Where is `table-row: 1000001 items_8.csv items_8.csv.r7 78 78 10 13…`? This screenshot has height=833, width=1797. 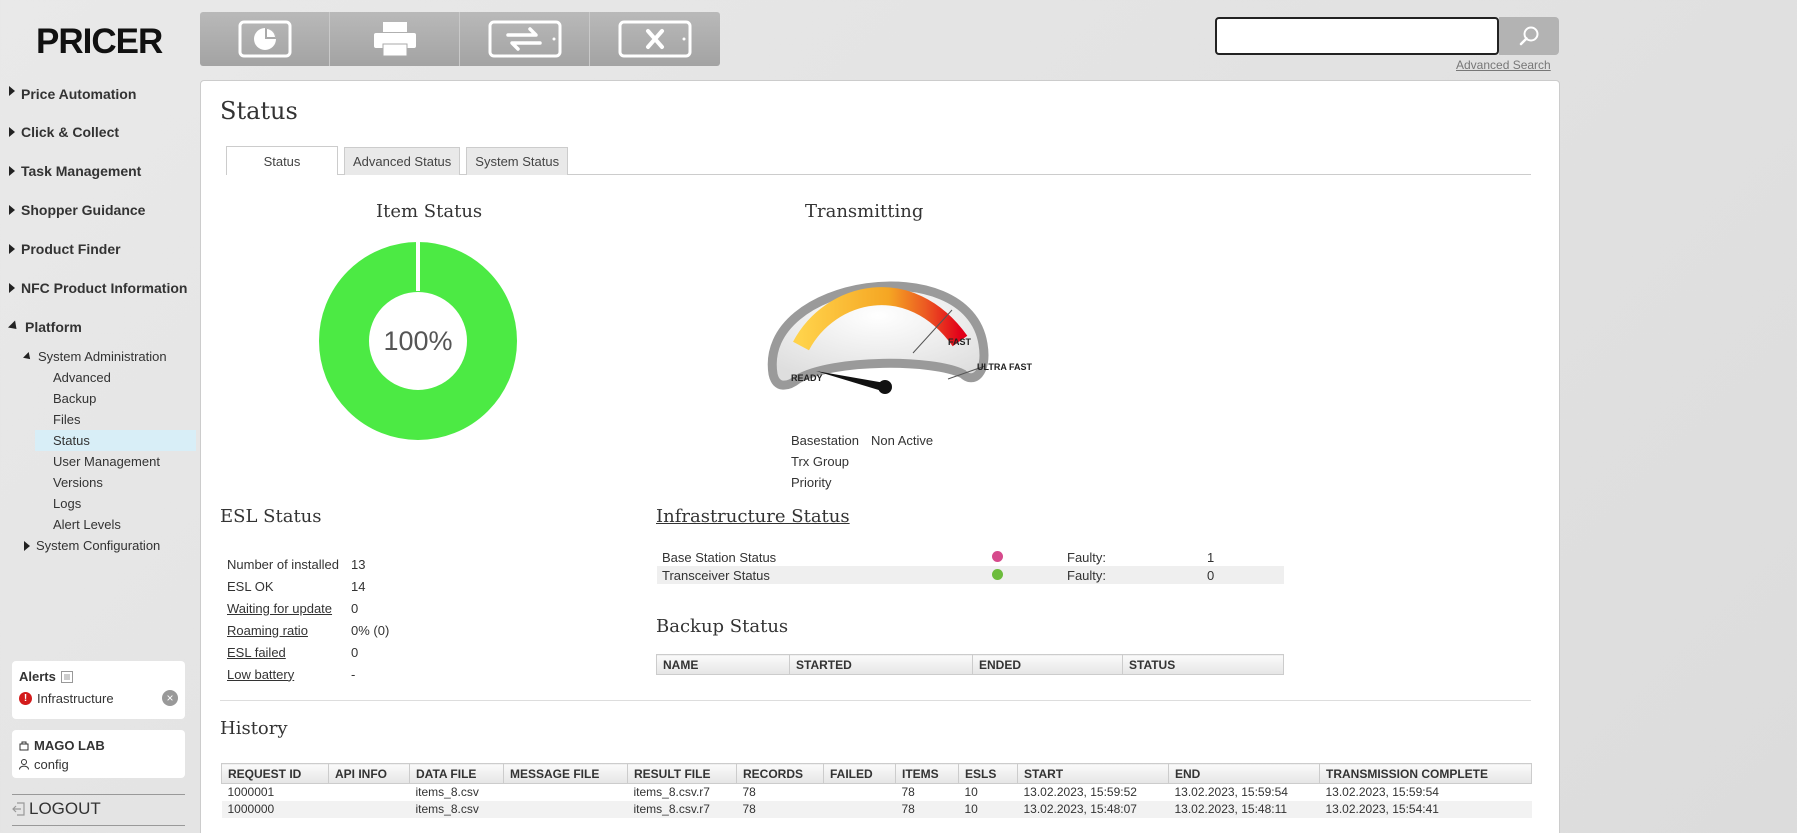
table-row: 1000001 items_8.csv items_8.csv.r7 78 78 10 13… is located at coordinates (877, 792).